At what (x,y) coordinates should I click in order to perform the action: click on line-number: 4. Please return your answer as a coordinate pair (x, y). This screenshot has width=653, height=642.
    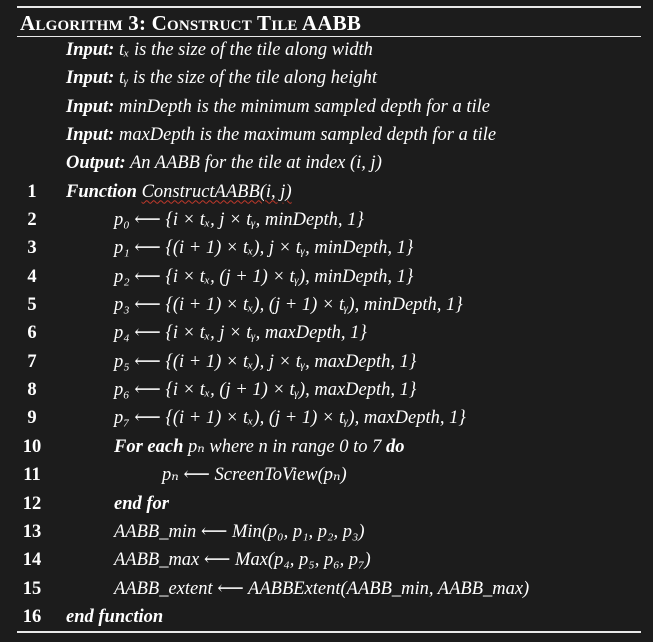
    Looking at the image, I should click on (32, 276).